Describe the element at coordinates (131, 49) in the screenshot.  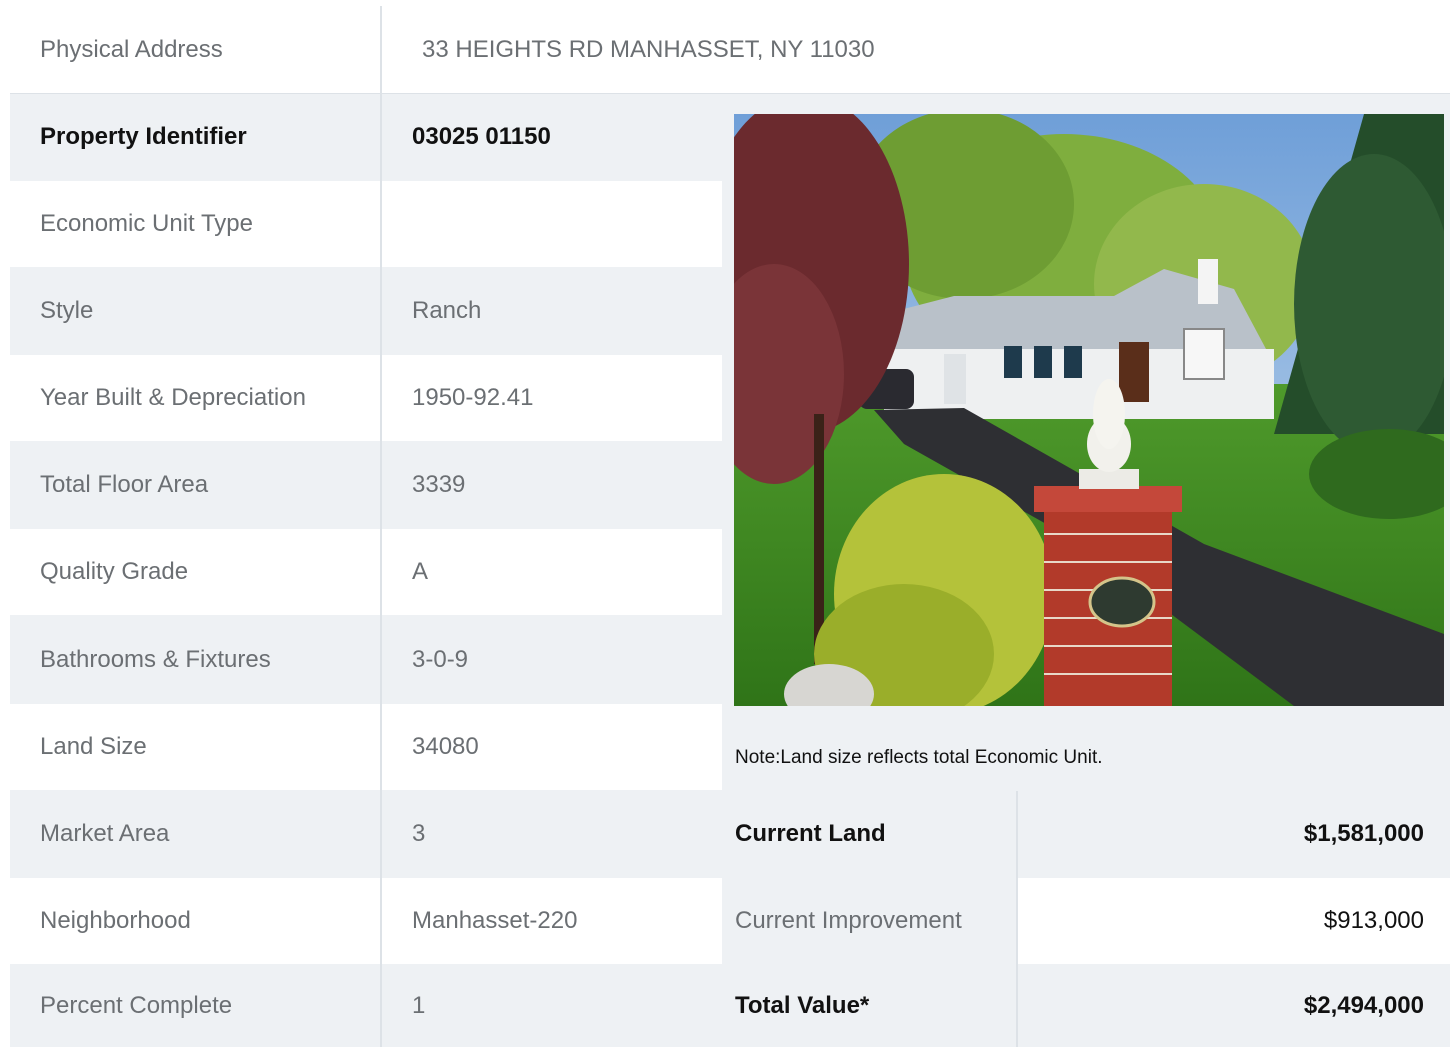
I see `address-label: Physical Address` at that location.